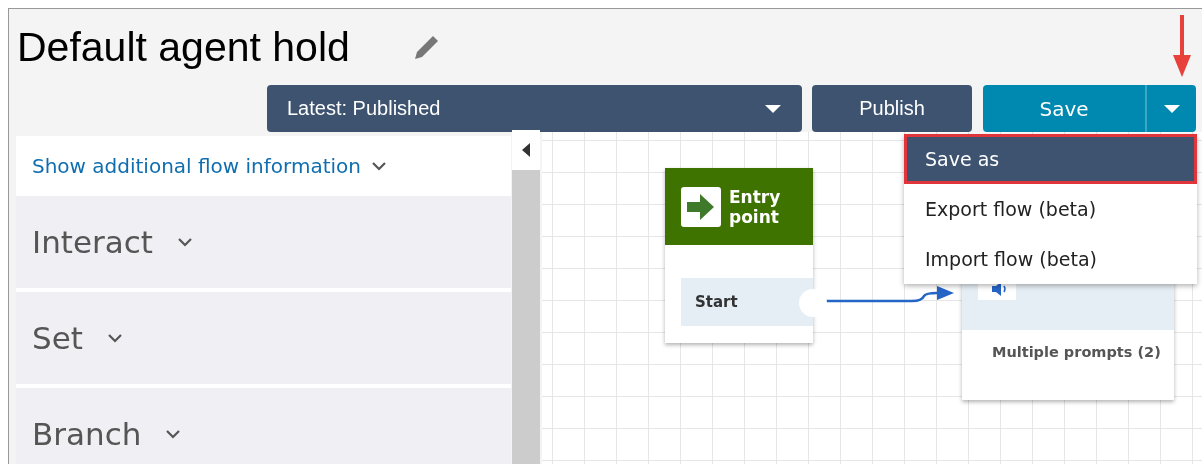 Image resolution: width=1202 pixels, height=464 pixels. What do you see at coordinates (1064, 108) in the screenshot?
I see `save-button: Save` at bounding box center [1064, 108].